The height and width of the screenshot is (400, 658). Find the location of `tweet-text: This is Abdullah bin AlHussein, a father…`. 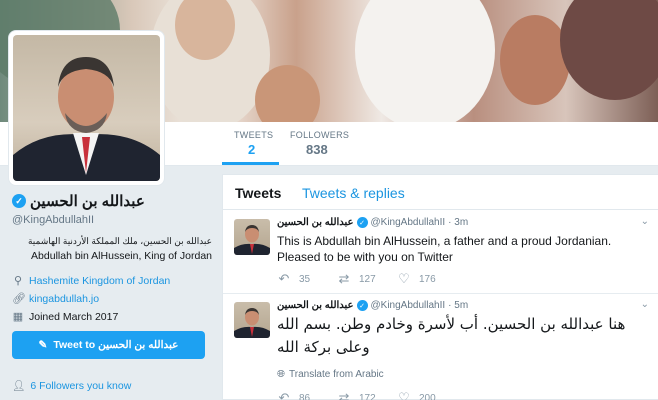

tweet-text: This is Abdullah bin AlHussein, a father… is located at coordinates (444, 249).